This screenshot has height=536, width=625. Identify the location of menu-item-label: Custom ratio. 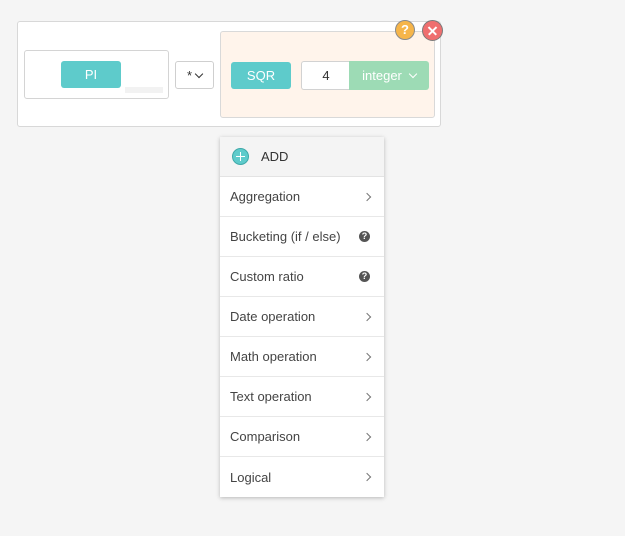
(267, 276).